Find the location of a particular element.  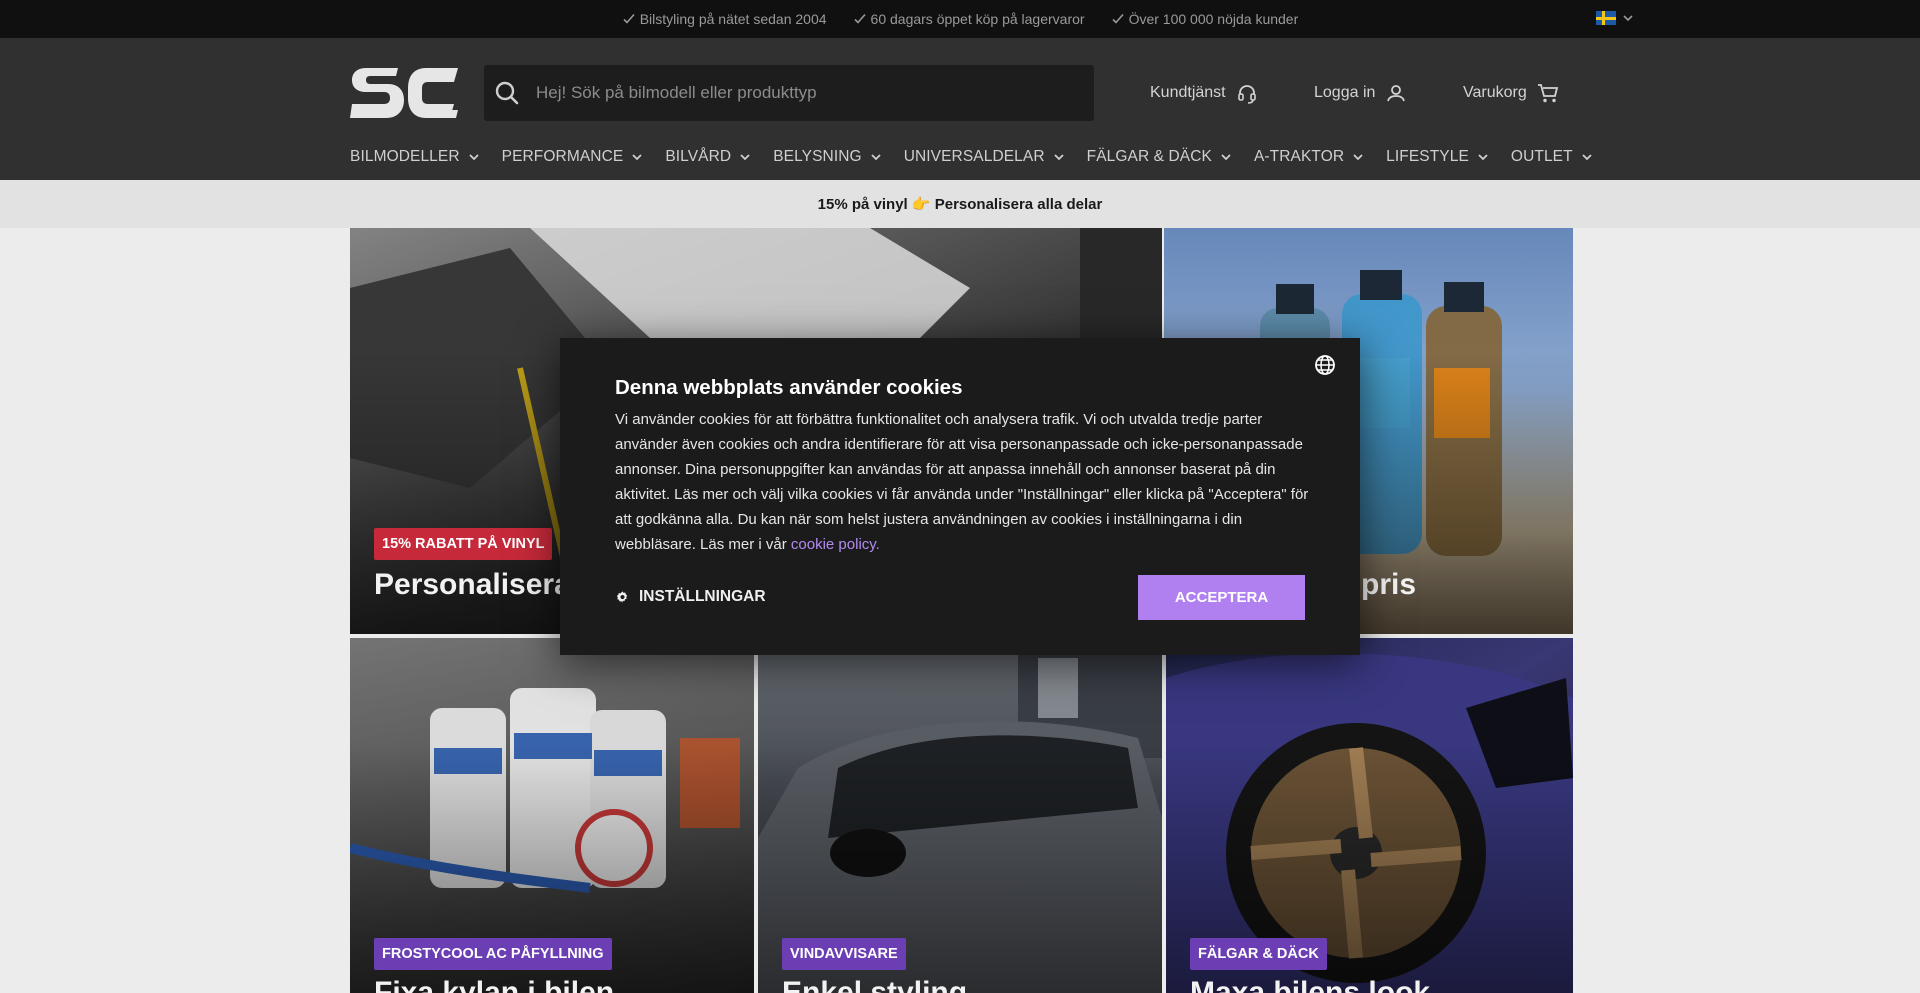

nav-item-bilmodeller: BILMODELLER is located at coordinates (415, 157).